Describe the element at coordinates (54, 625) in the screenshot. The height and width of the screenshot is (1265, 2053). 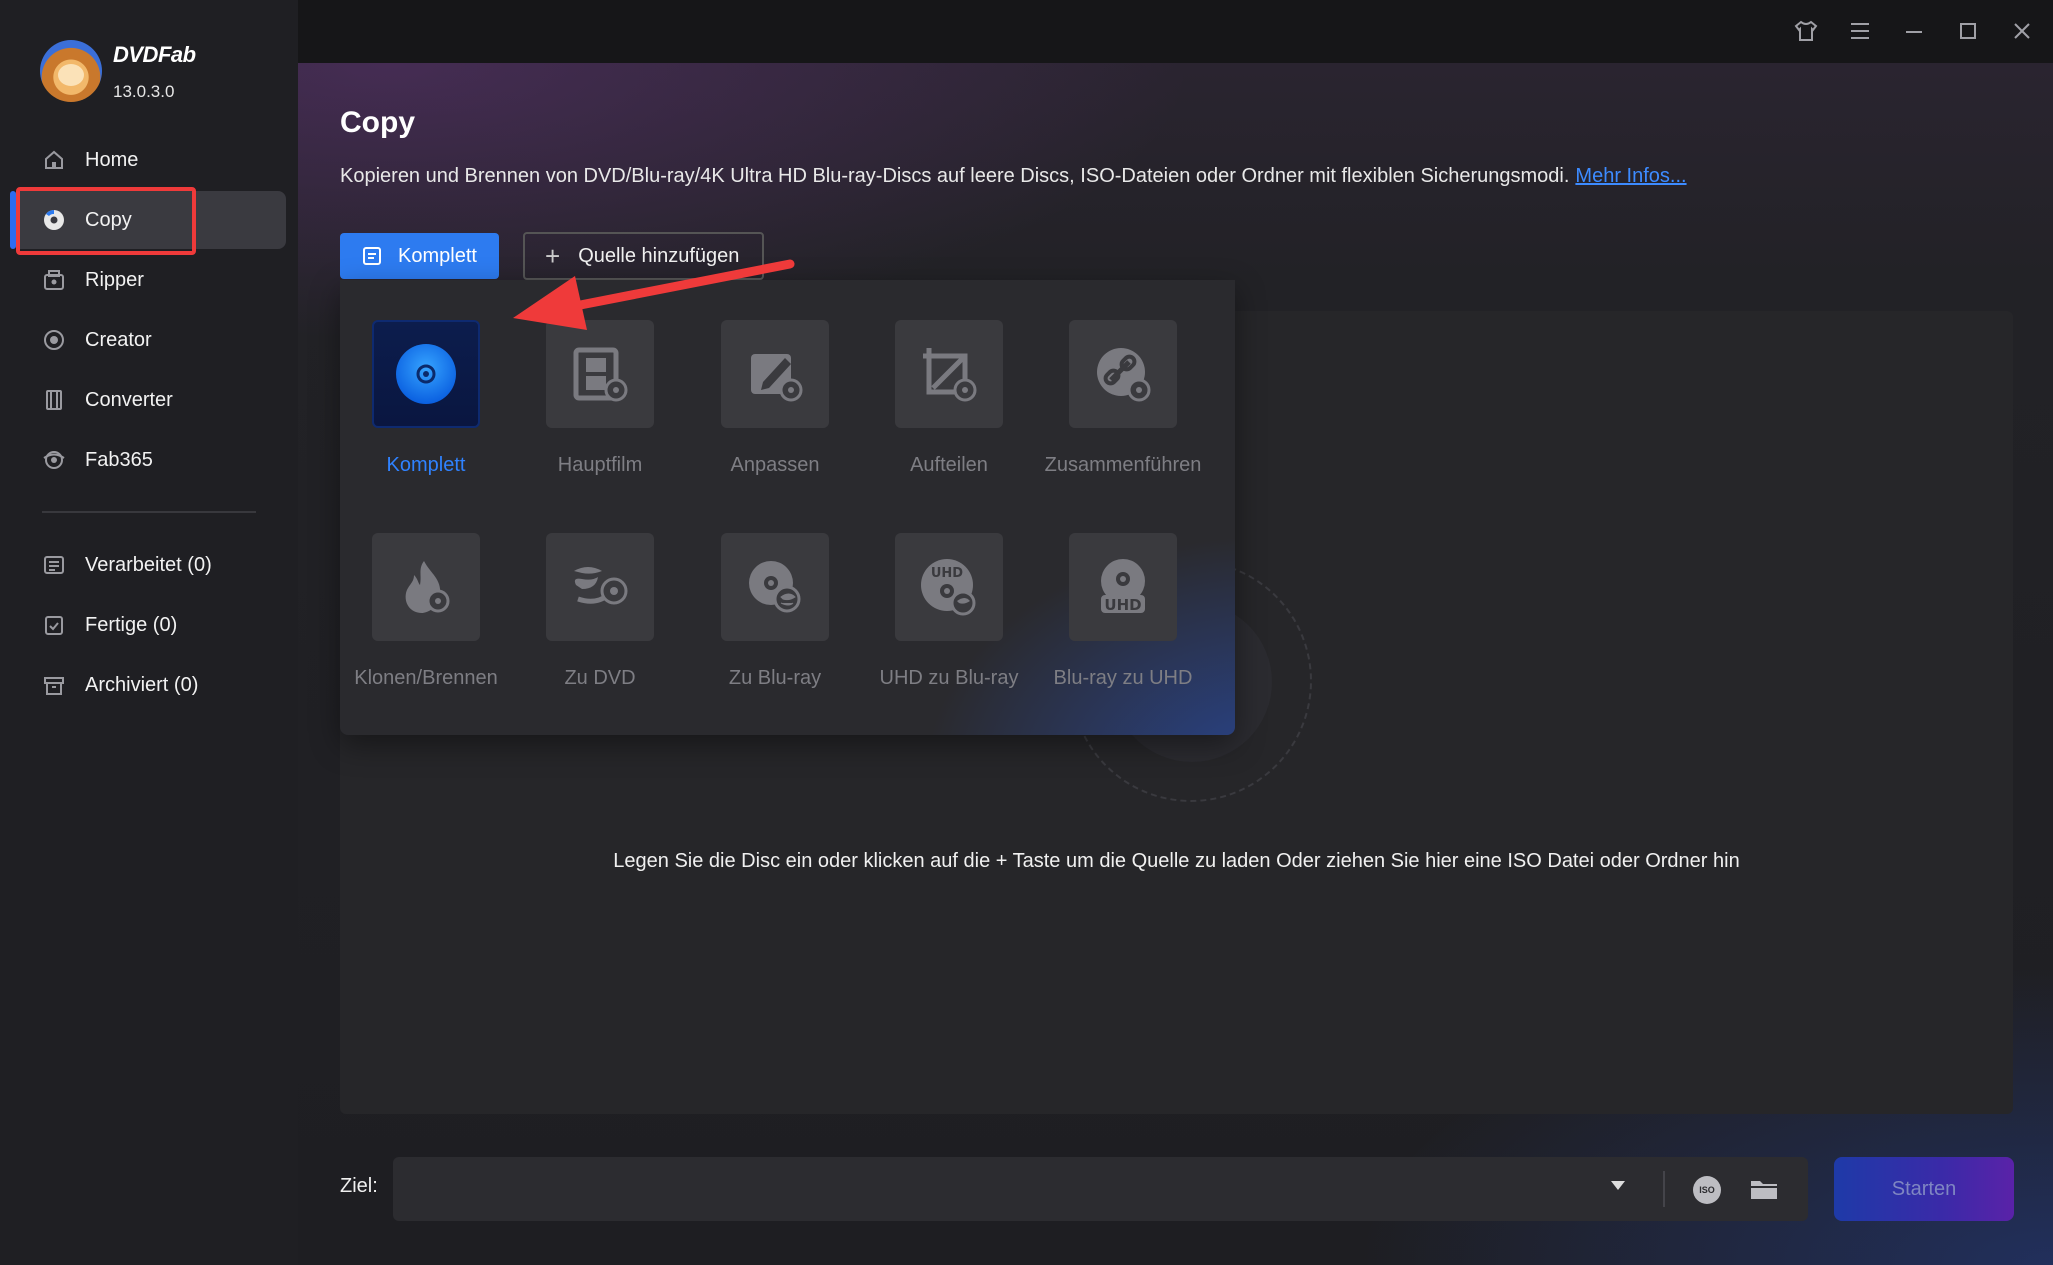
I see `clipboard-check-icon` at that location.